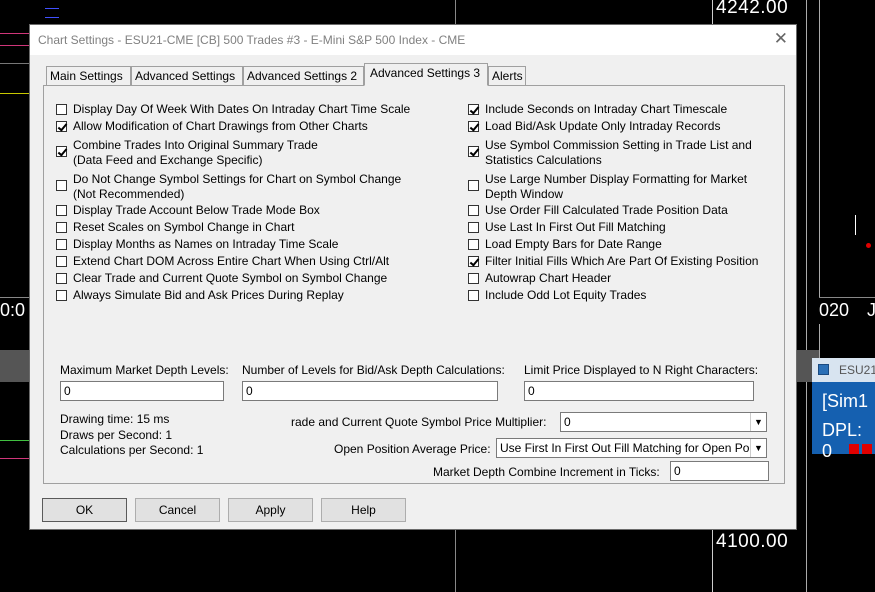 This screenshot has width=875, height=592. I want to click on checkbox-simulate-bid-ask, so click(61, 295).